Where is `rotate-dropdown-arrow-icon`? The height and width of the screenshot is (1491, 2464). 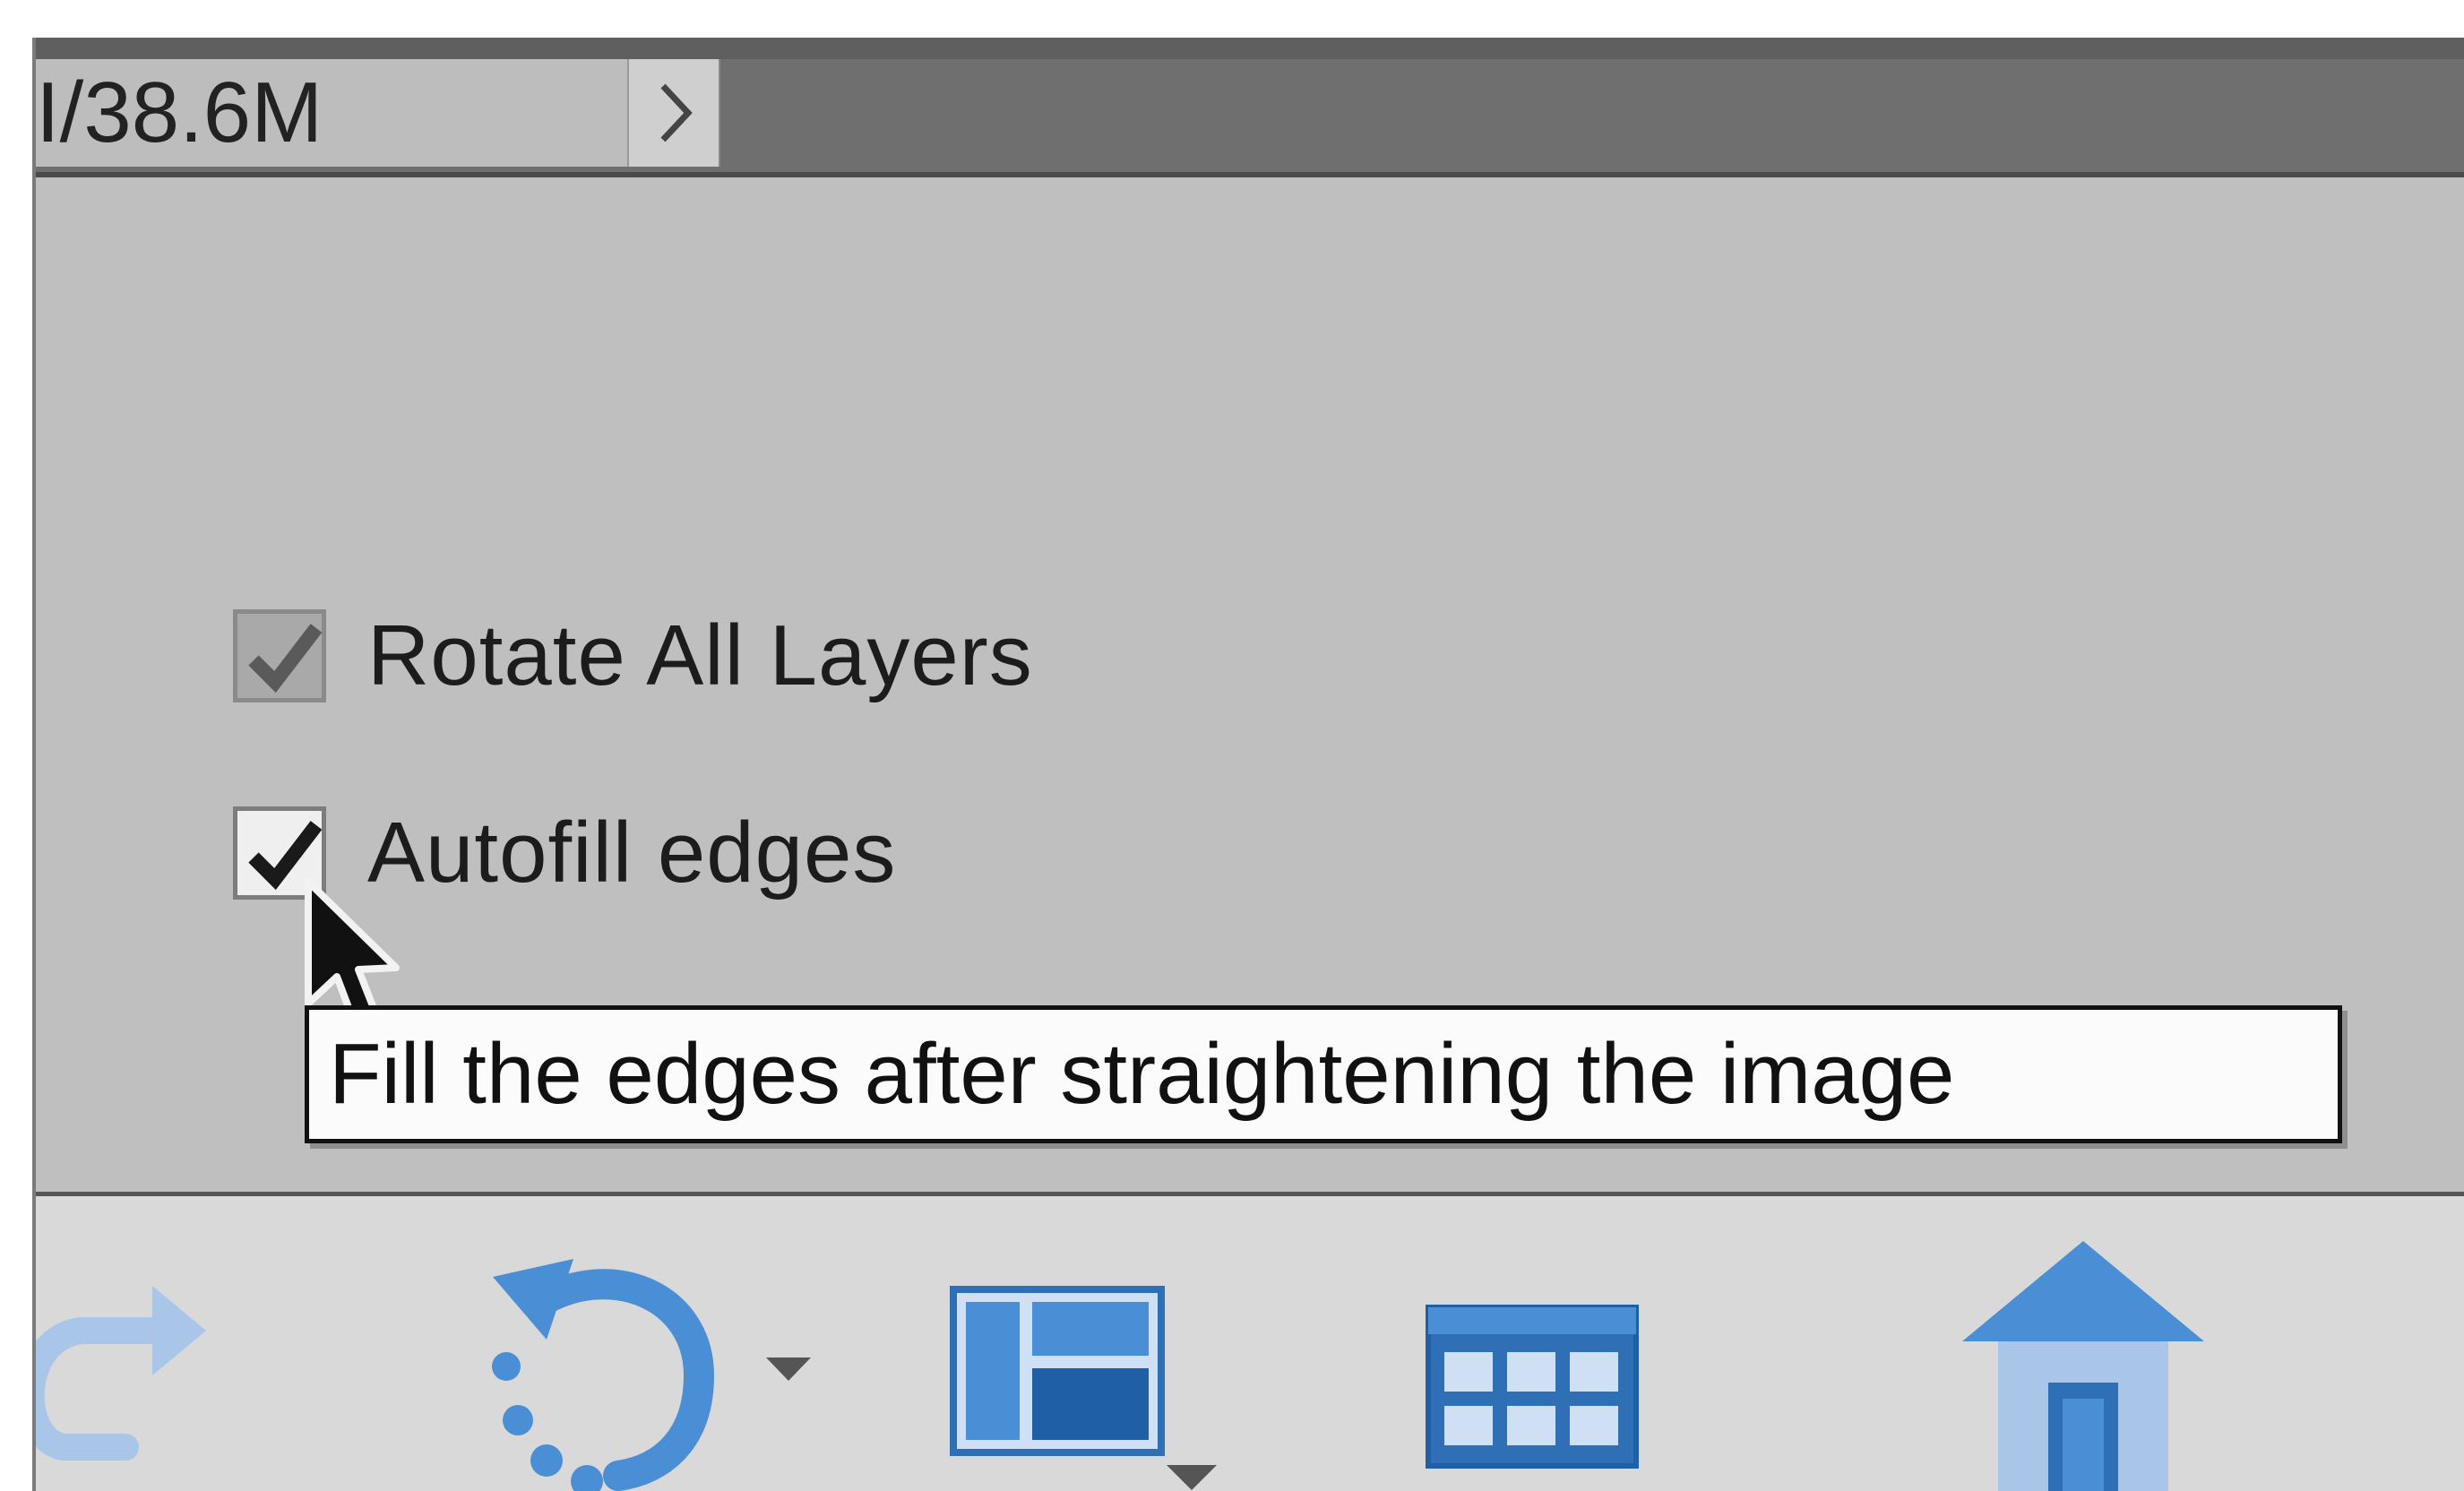
rotate-dropdown-arrow-icon is located at coordinates (788, 1370).